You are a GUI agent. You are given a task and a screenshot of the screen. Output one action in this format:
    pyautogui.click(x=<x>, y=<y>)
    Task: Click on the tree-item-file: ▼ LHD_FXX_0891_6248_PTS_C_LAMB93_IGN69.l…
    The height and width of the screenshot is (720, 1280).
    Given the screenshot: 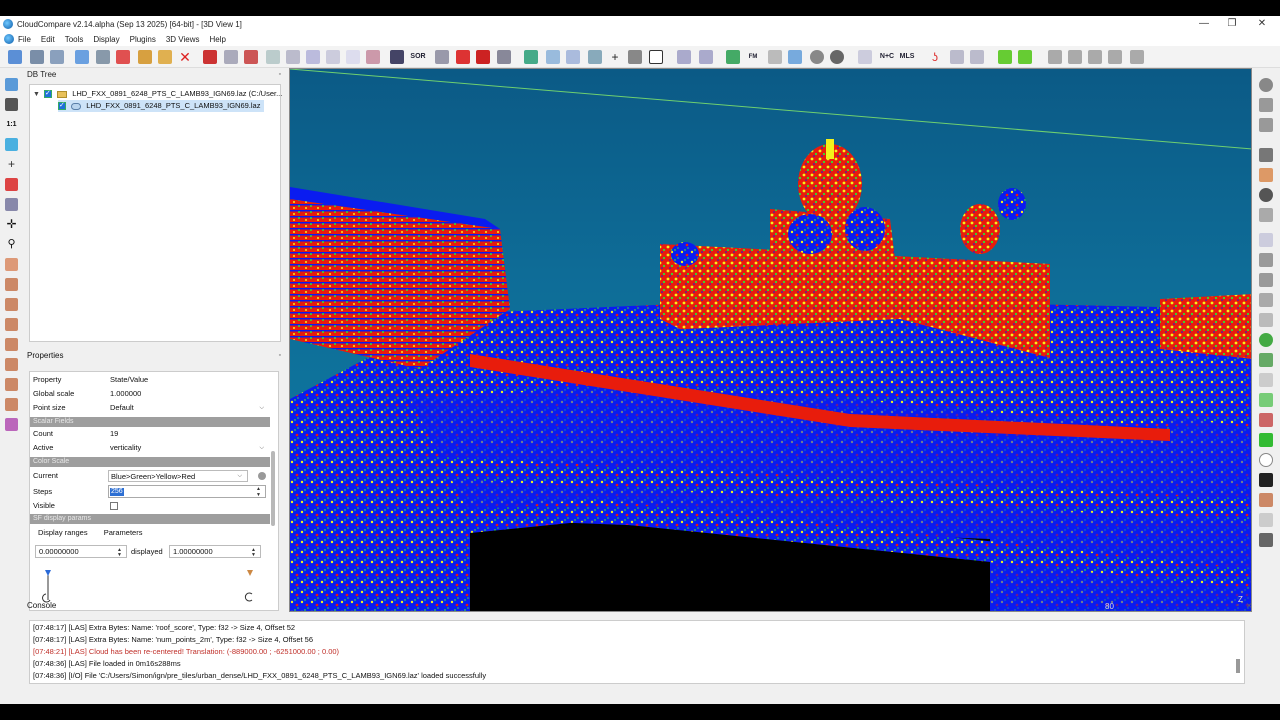 What is the action you would take?
    pyautogui.click(x=157, y=94)
    